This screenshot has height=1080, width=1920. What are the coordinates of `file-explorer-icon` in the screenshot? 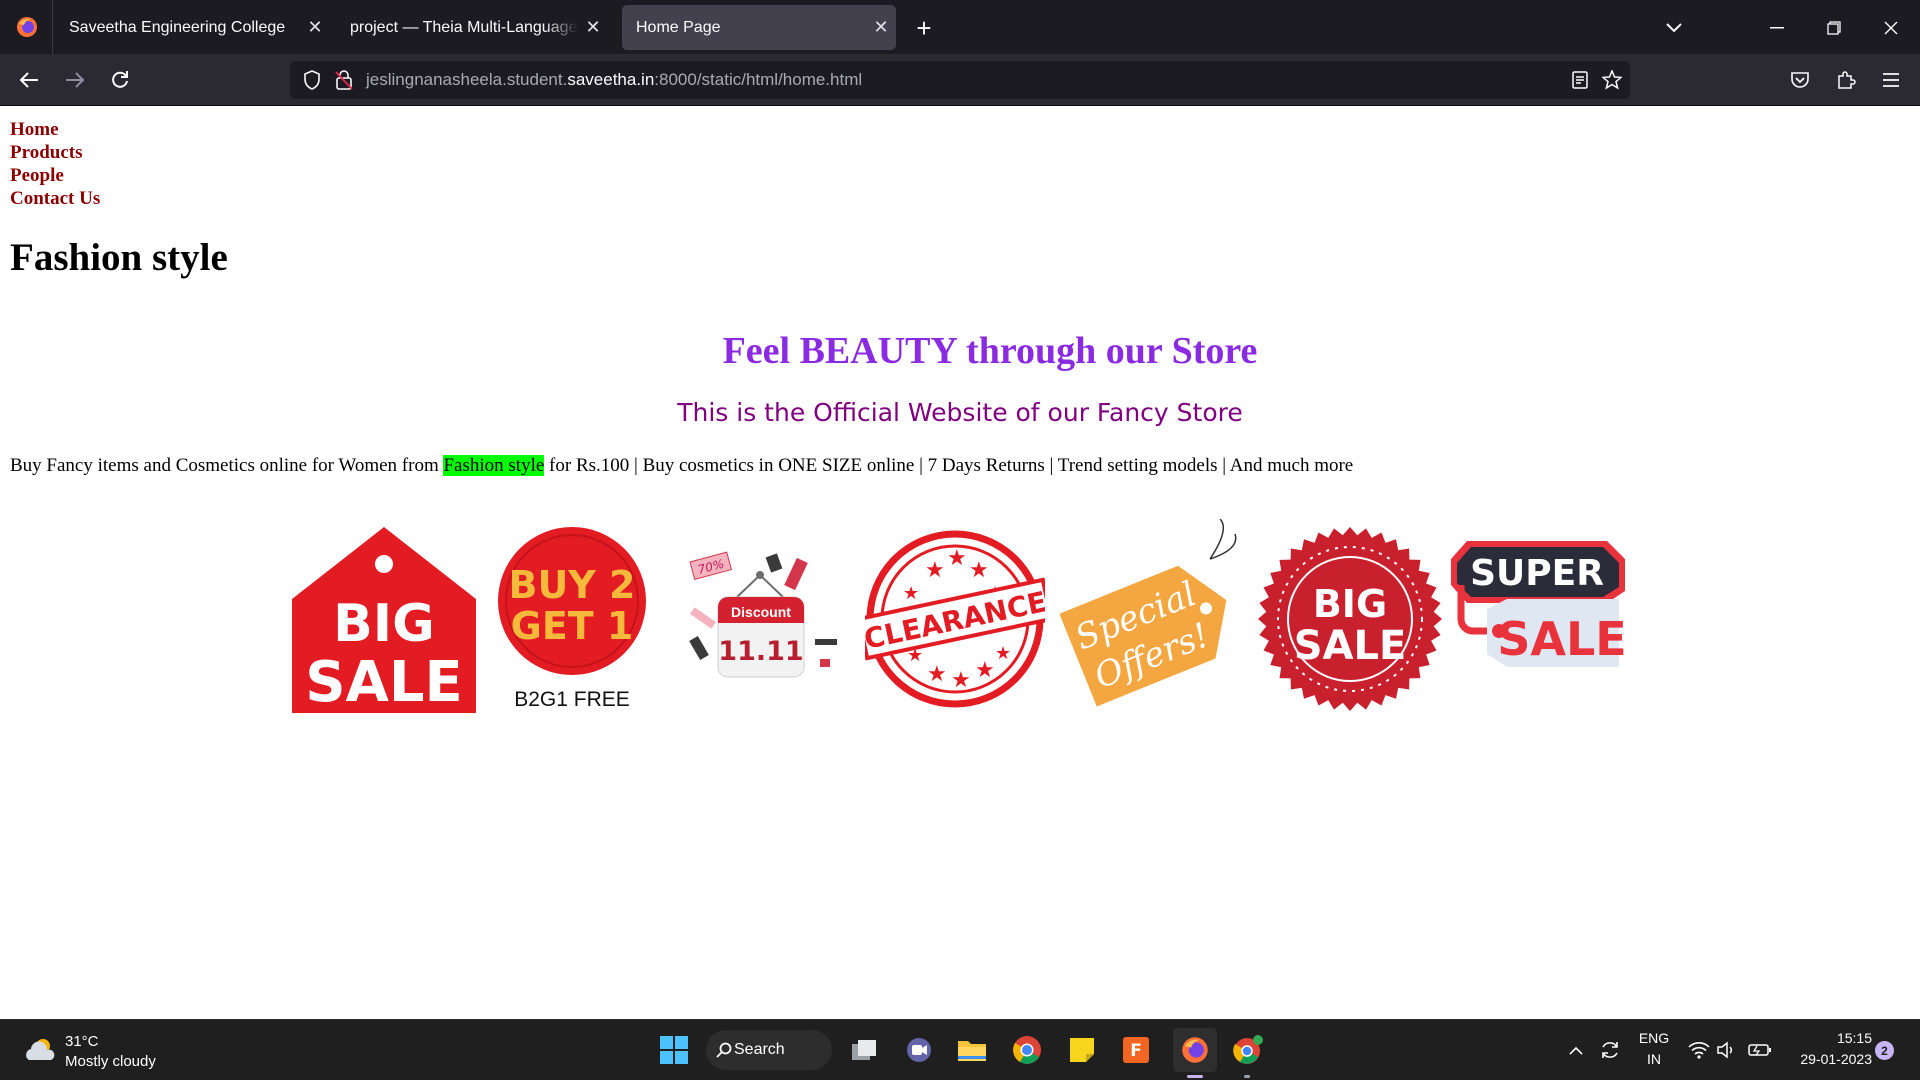 It's located at (972, 1050).